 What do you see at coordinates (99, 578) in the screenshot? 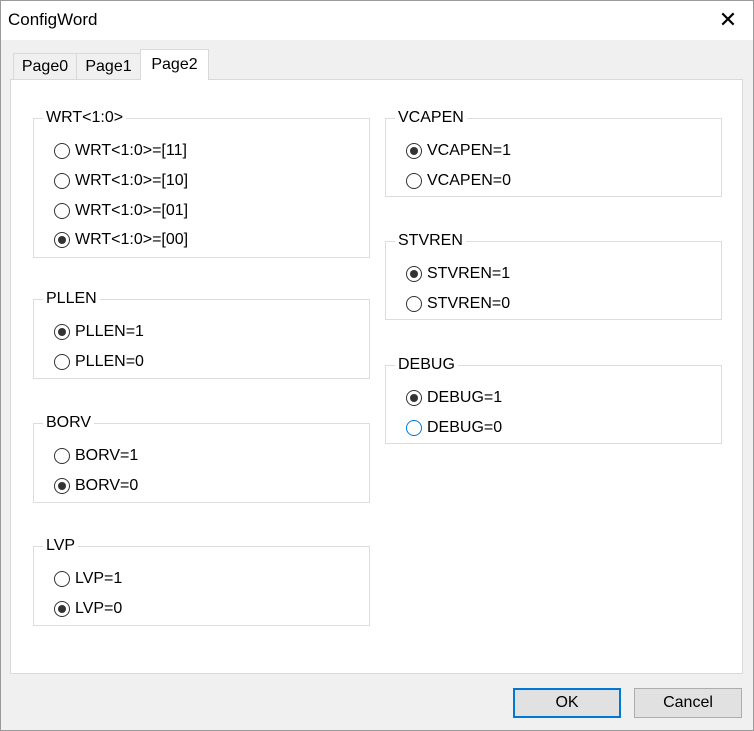
I see `radio-label: LVP=1` at bounding box center [99, 578].